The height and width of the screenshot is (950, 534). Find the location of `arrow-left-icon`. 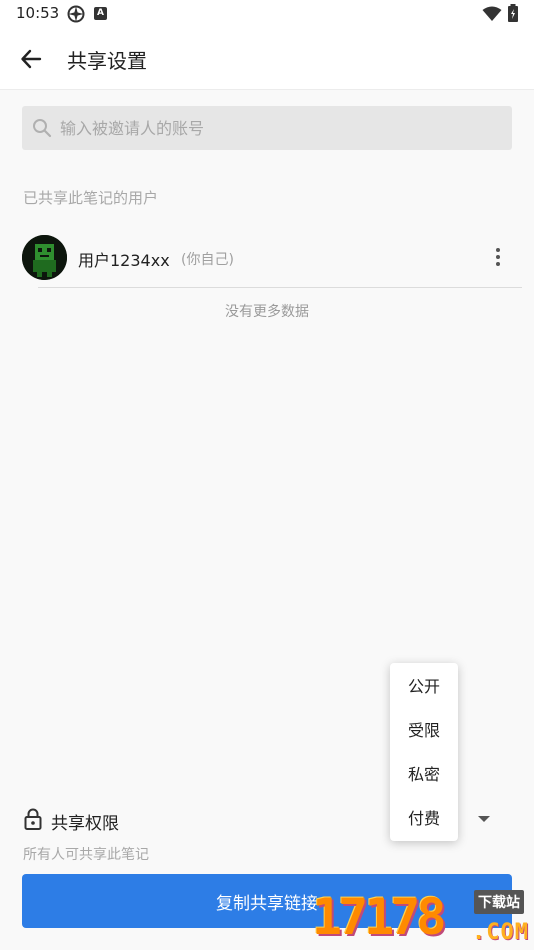

arrow-left-icon is located at coordinates (31, 59).